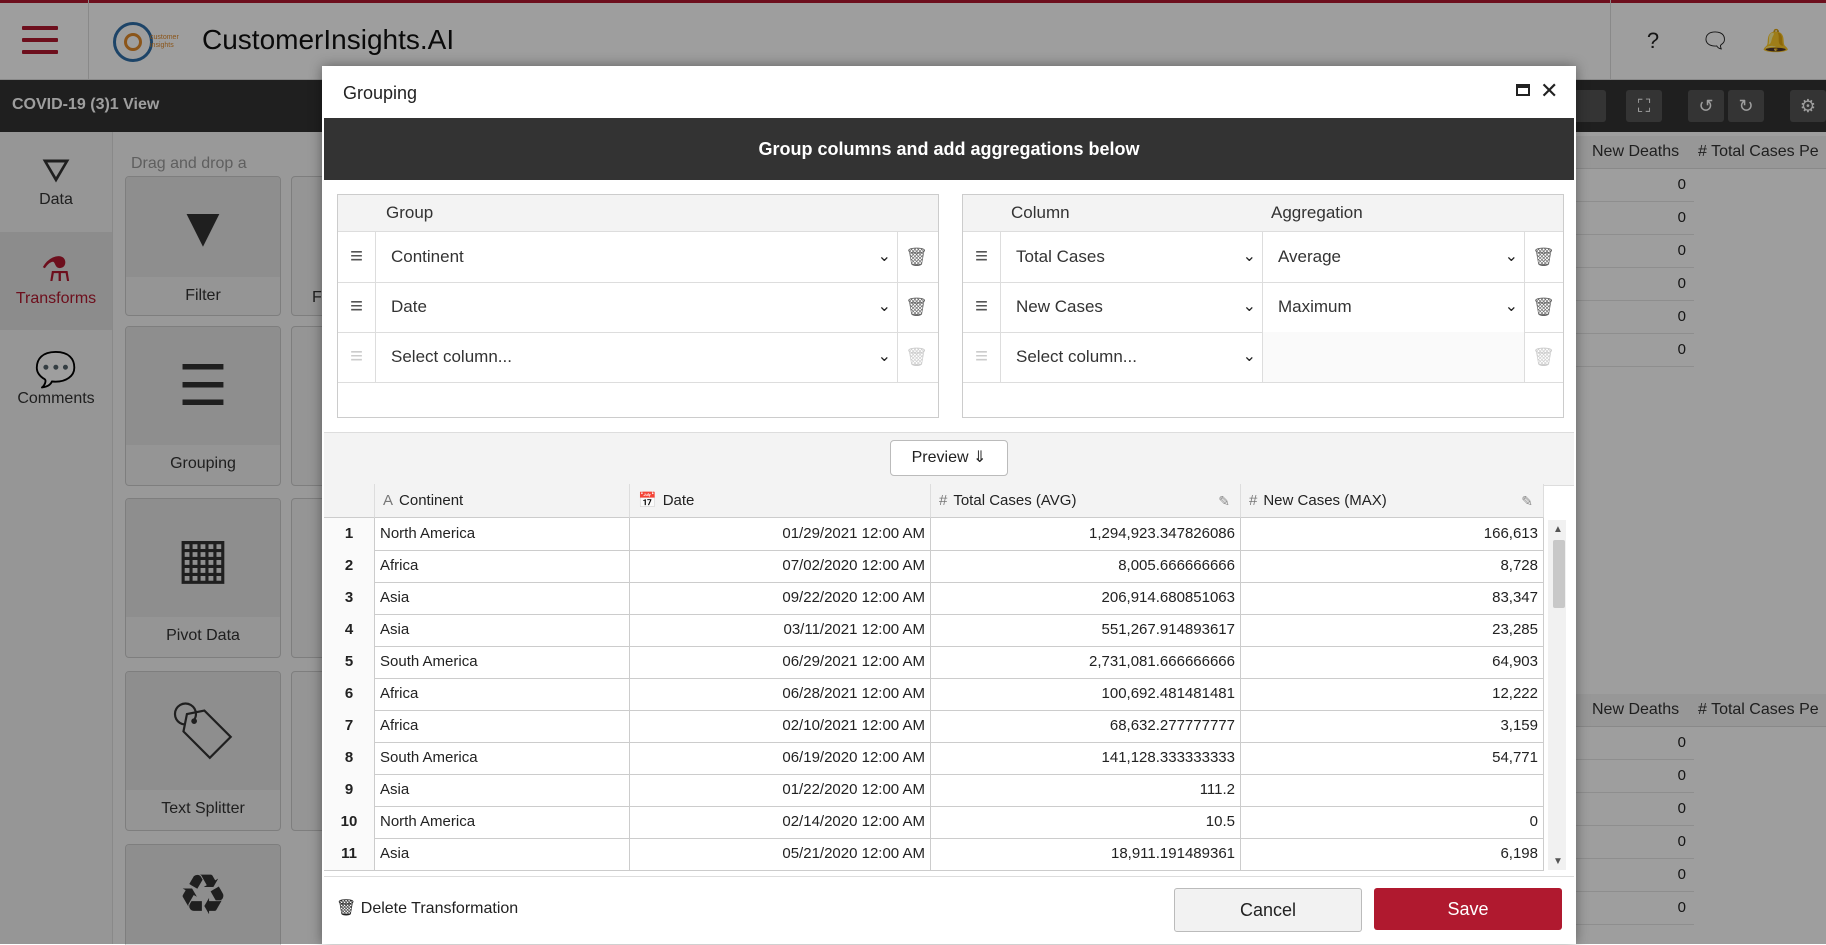  Describe the element at coordinates (1392, 662) in the screenshot. I see `table-cell: 64,903` at that location.